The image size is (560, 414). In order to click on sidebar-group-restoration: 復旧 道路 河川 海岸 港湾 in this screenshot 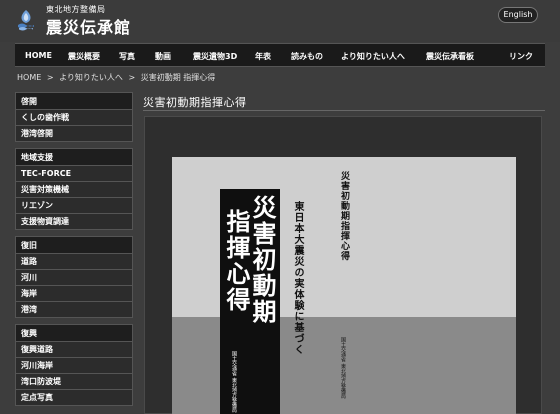, I will do `click(74, 277)`.